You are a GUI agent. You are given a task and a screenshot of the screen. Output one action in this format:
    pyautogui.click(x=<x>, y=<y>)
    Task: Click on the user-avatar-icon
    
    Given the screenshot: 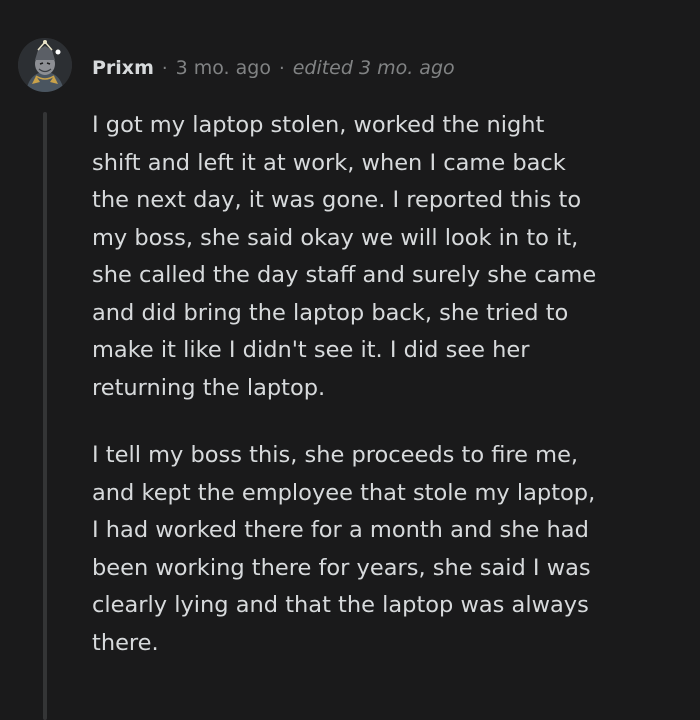 What is the action you would take?
    pyautogui.click(x=45, y=65)
    